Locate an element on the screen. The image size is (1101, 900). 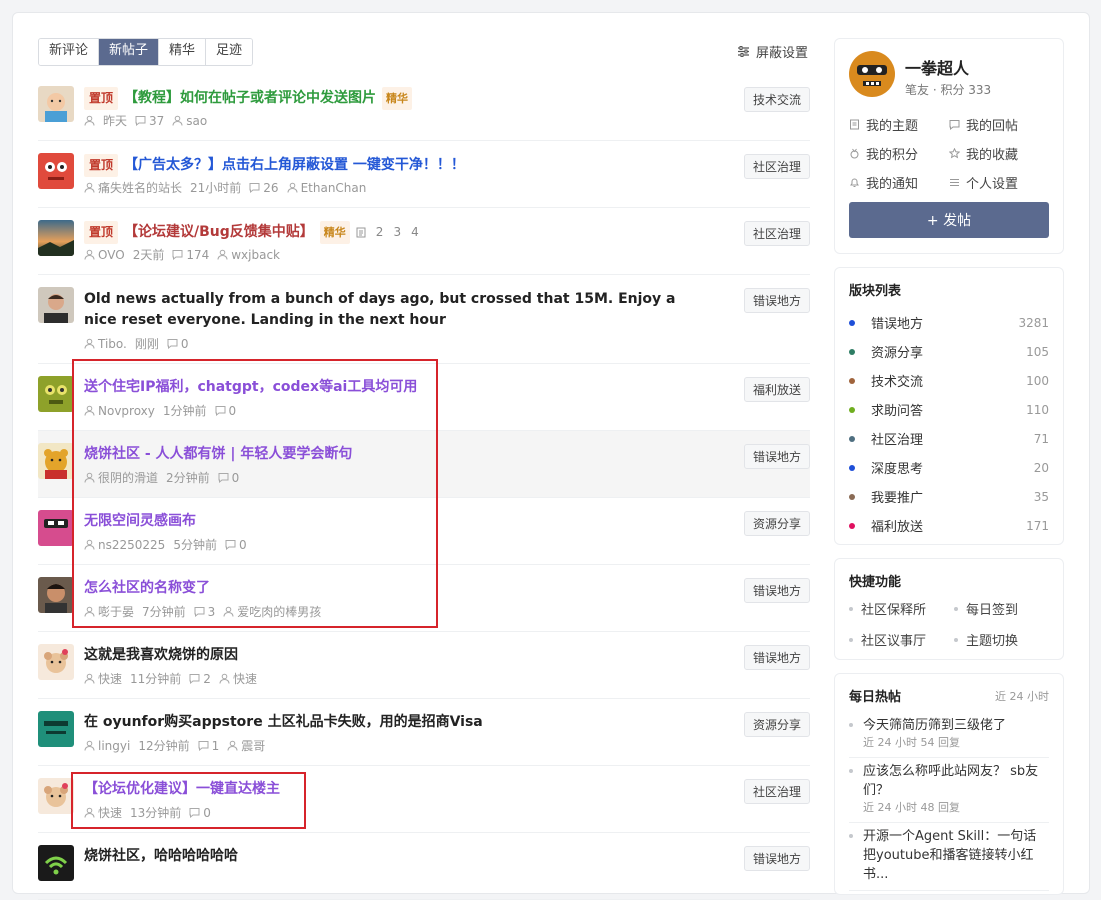
post-title: 烧饼社区 - 人人都有饼 | 年轻人要学会断句 is located at coordinates (218, 454).